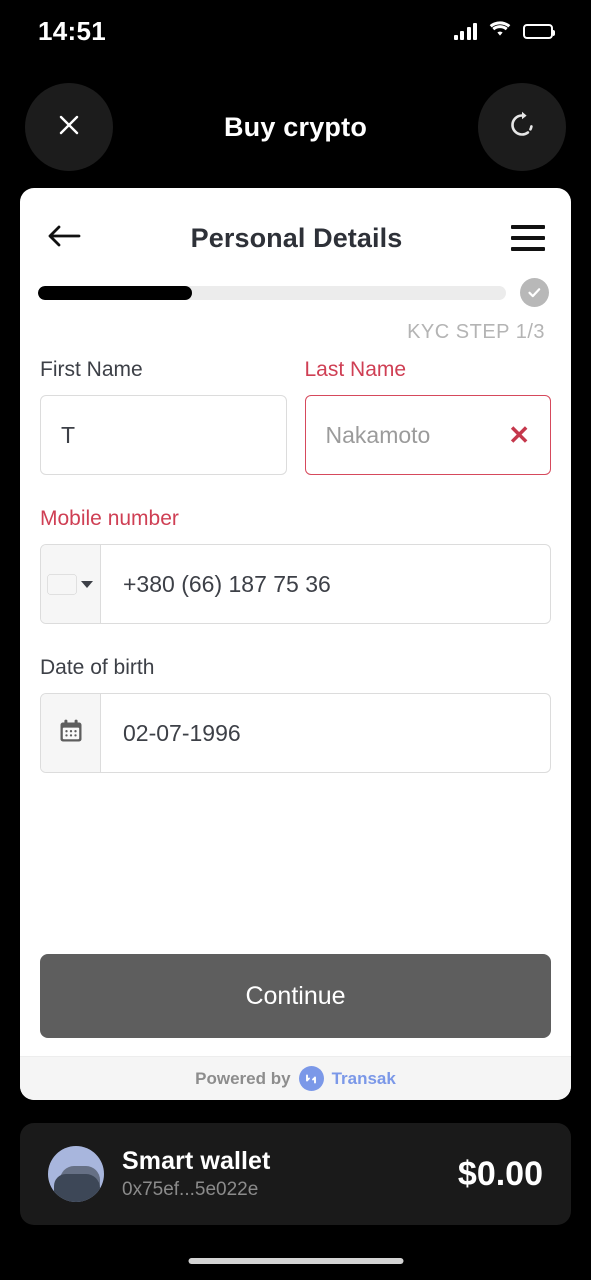 This screenshot has width=591, height=1280. I want to click on back-arrow-icon, so click(64, 239).